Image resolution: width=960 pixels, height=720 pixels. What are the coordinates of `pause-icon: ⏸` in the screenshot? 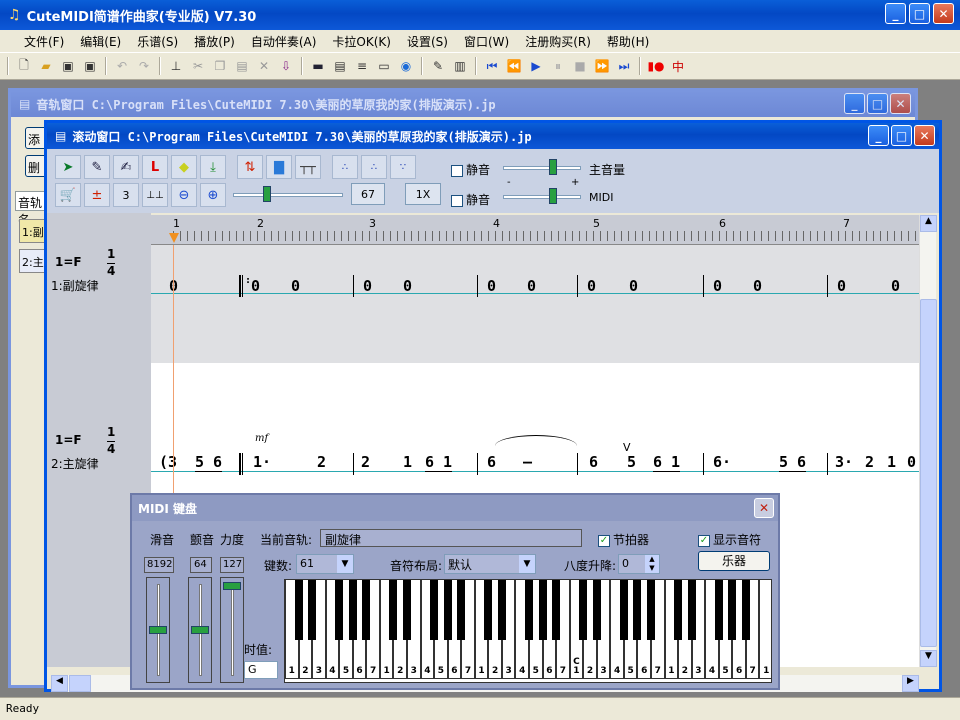 It's located at (558, 66).